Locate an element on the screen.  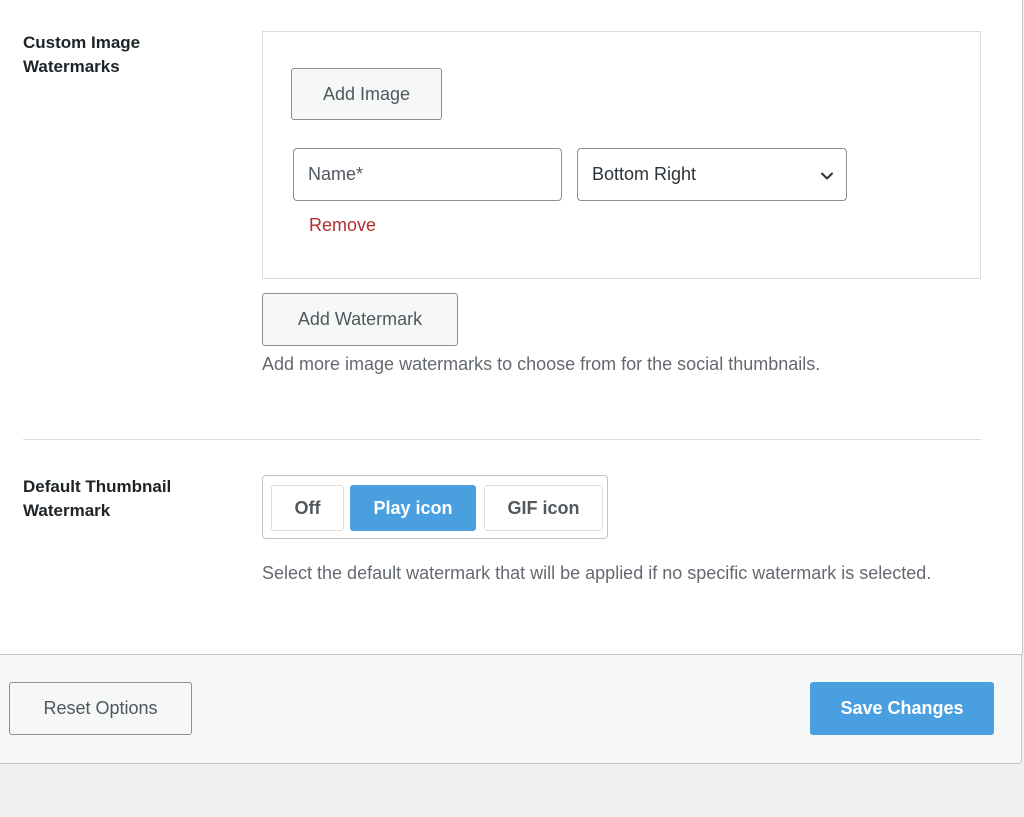
add-watermark-button: Add Watermark is located at coordinates (360, 319).